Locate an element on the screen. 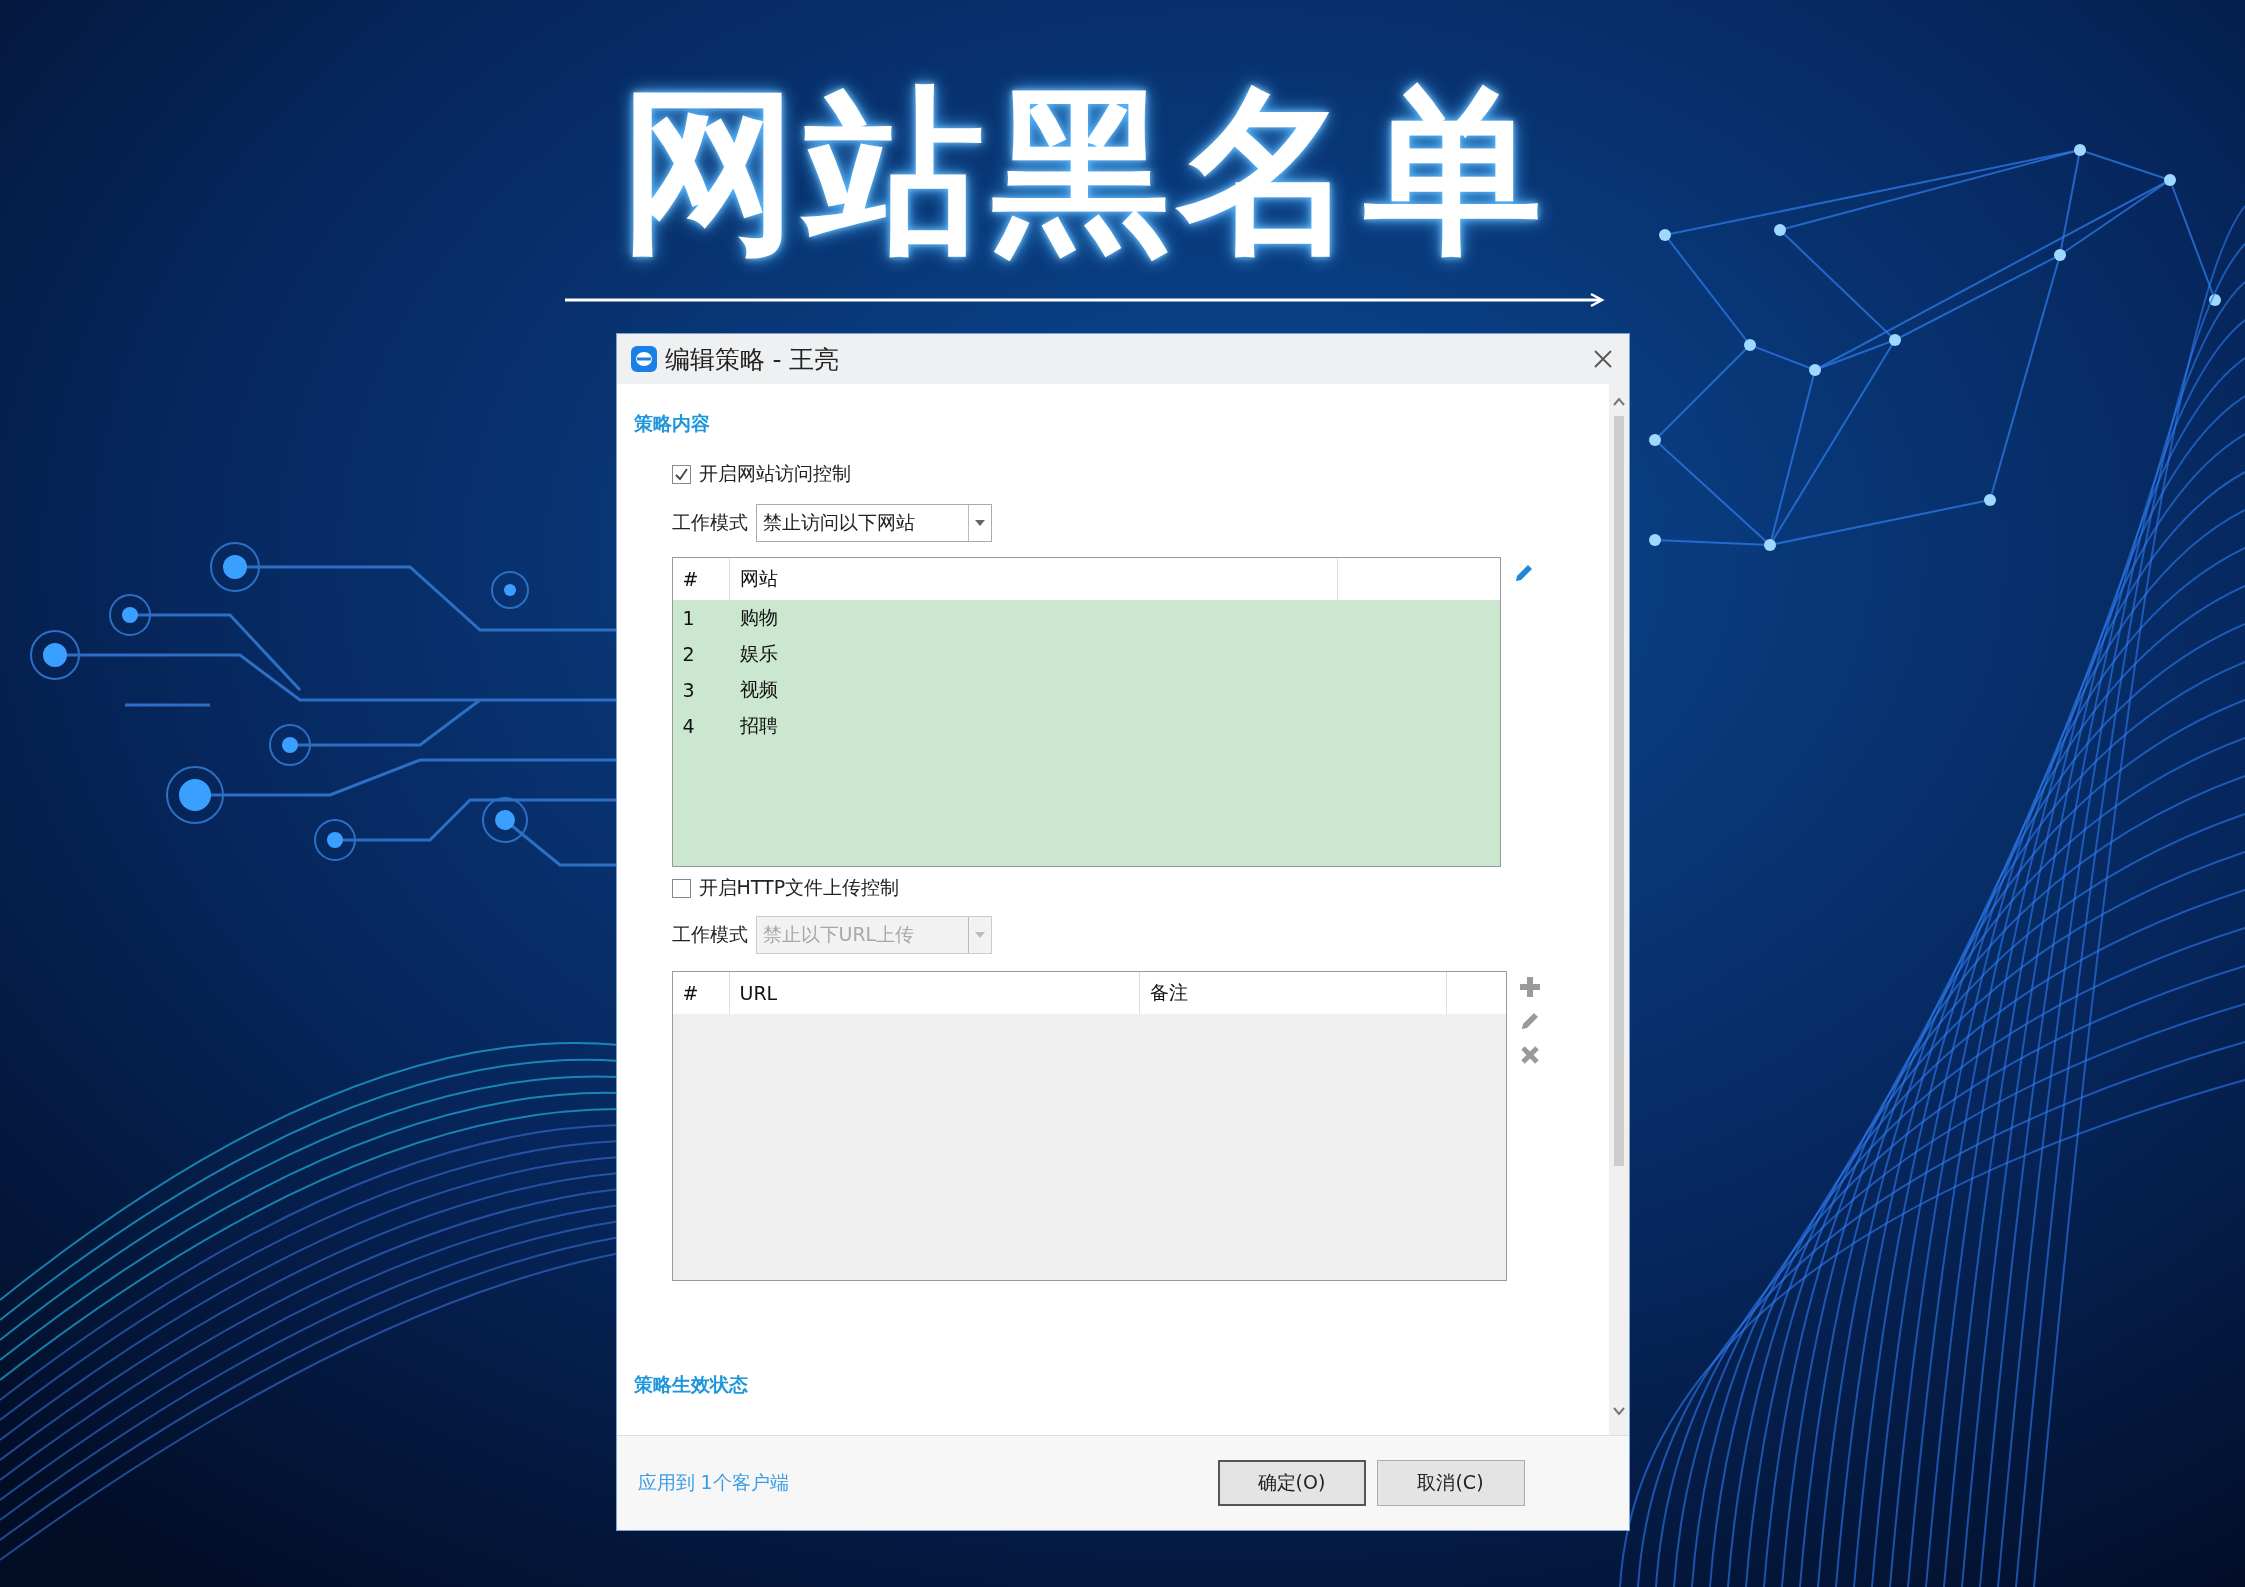 This screenshot has height=1587, width=2245. hero-title: 网站黑名单 is located at coordinates (1084, 172).